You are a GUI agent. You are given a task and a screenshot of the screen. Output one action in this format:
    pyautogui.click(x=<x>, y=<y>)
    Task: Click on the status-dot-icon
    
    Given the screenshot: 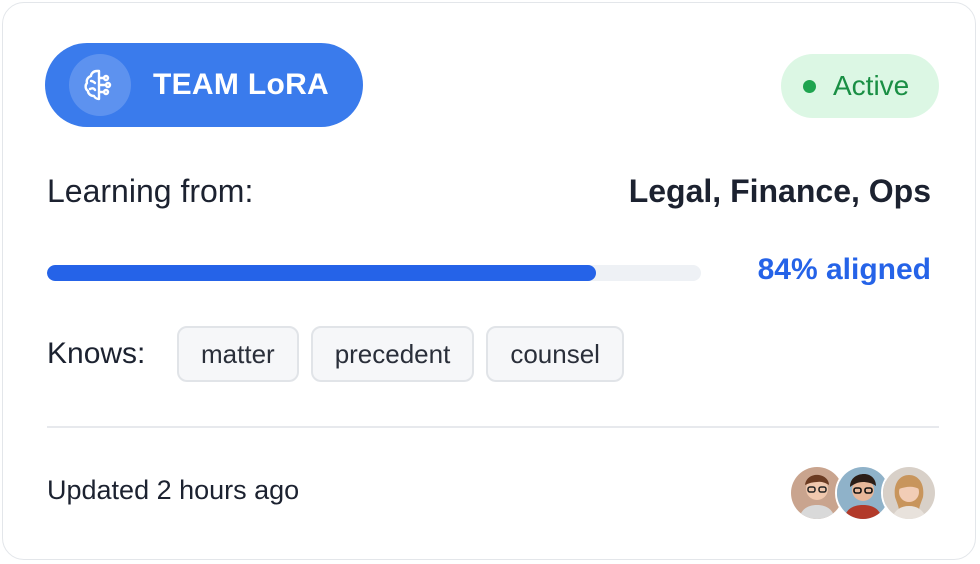 What is the action you would take?
    pyautogui.click(x=809, y=86)
    